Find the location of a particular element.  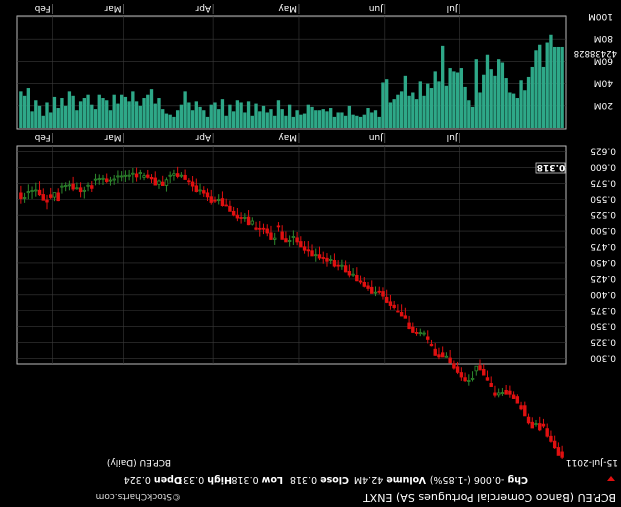

month-label: Jul is located at coordinates (453, 137).